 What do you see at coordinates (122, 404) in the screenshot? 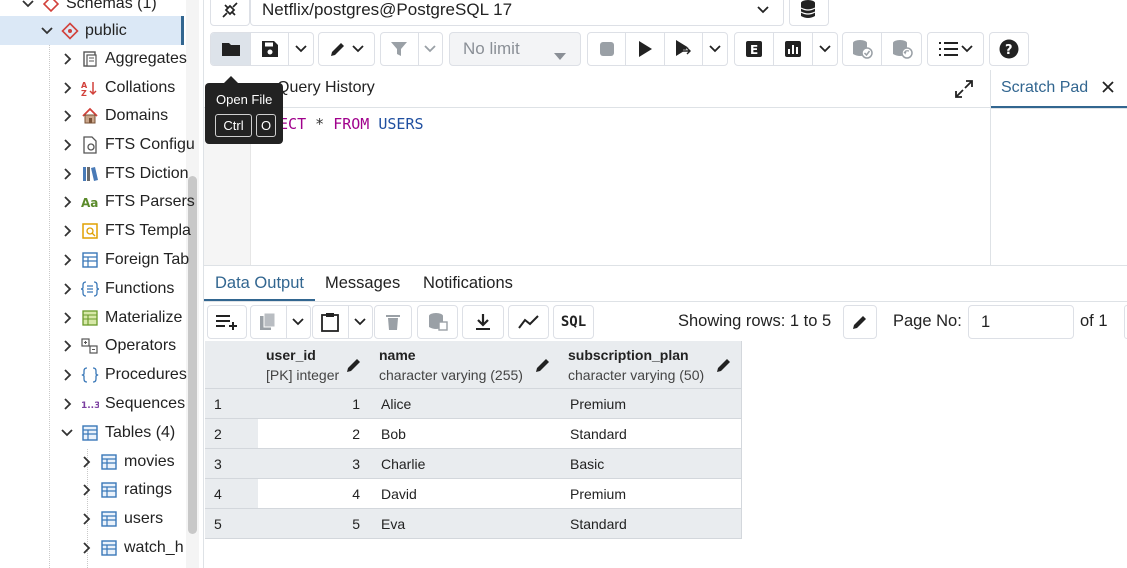
I see `tree-item-sequences: 1..3 Sequences` at bounding box center [122, 404].